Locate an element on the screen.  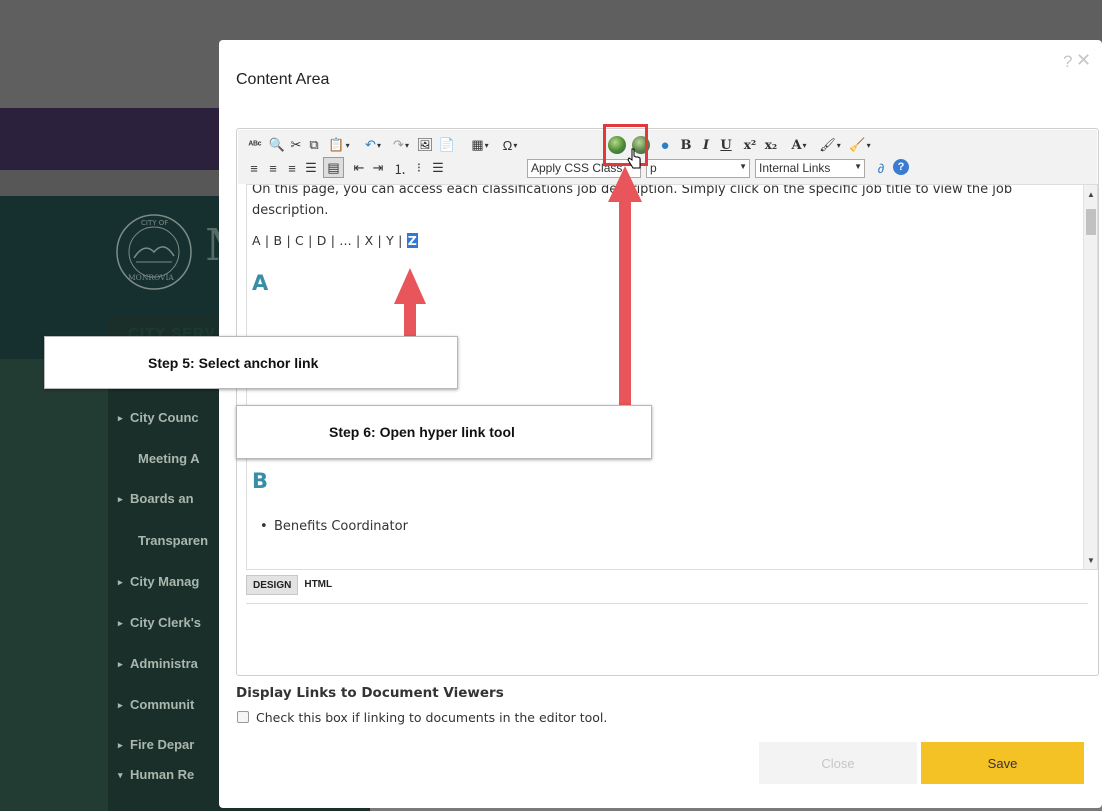
step5-callout: Step 5: Select anchor link is located at coordinates (251, 362).